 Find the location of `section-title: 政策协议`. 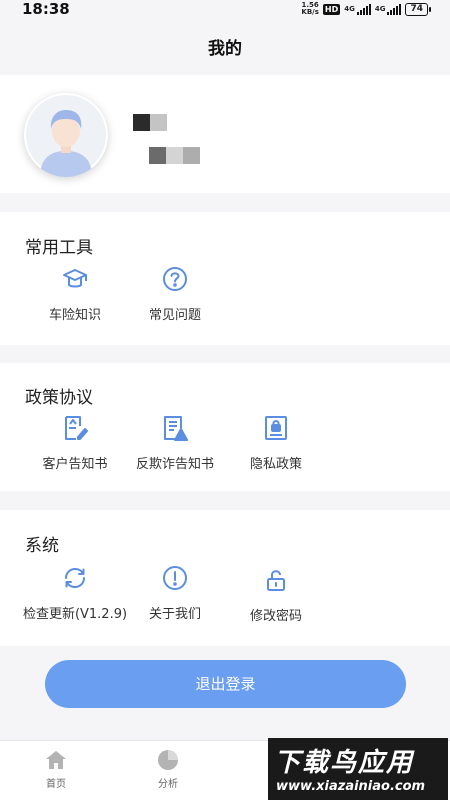

section-title: 政策协议 is located at coordinates (59, 398).